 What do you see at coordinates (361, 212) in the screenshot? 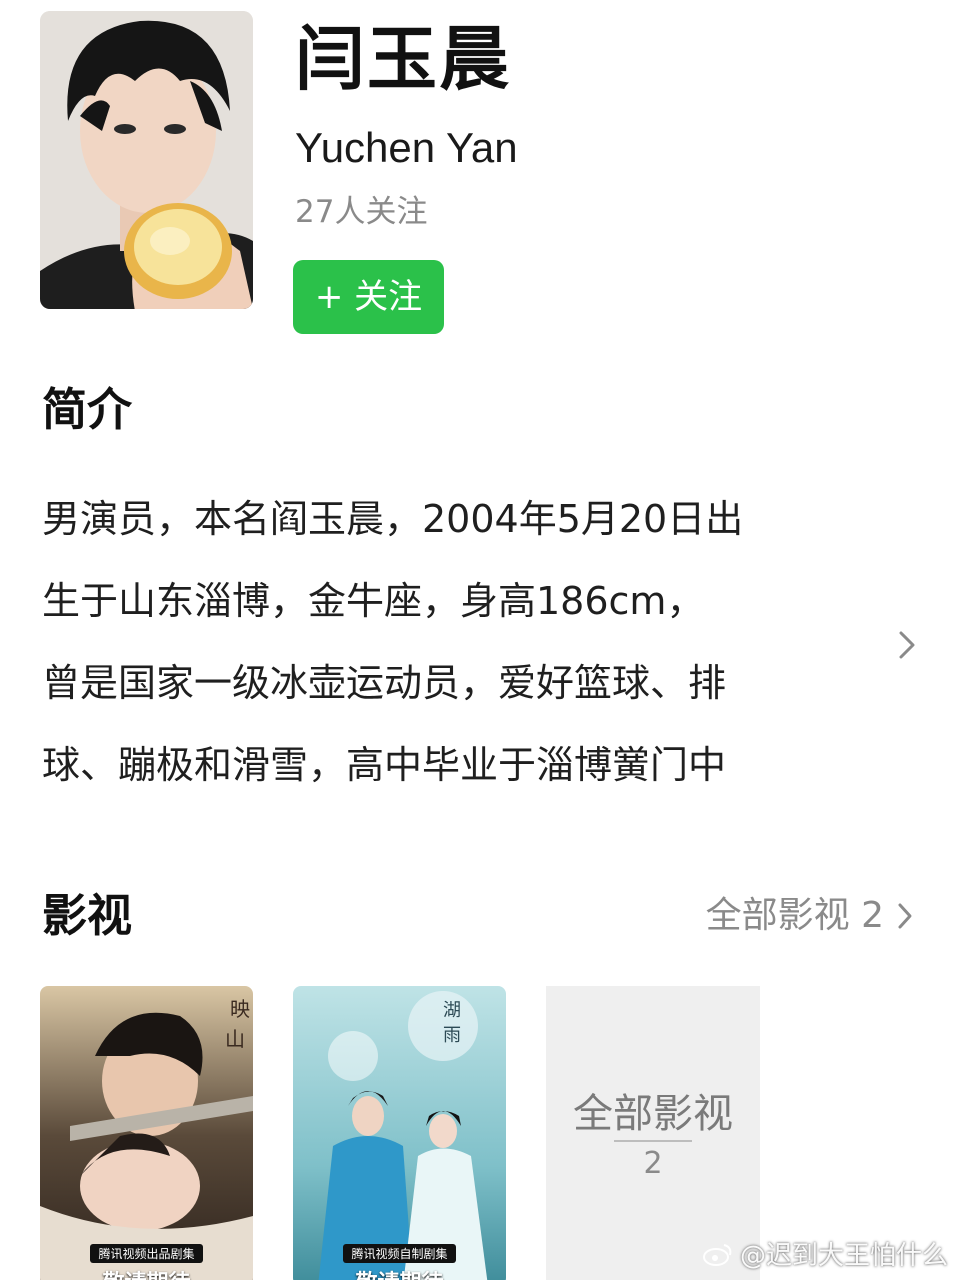
I see `follower-count: 27人关注` at bounding box center [361, 212].